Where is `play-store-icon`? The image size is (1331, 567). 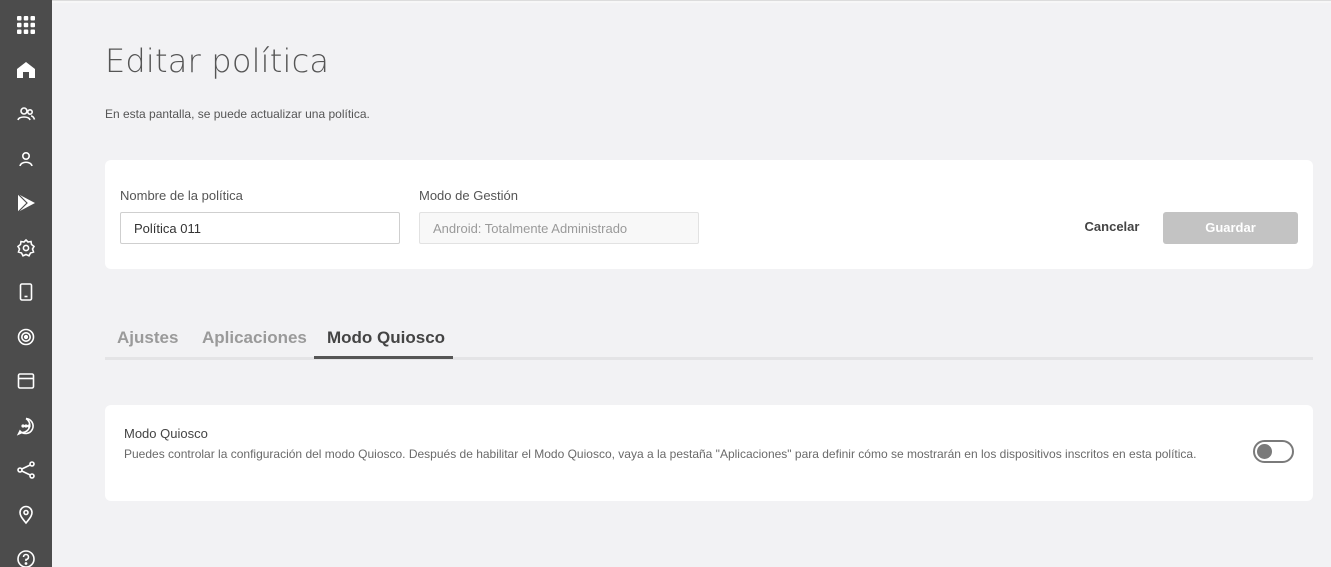
play-store-icon is located at coordinates (26, 203).